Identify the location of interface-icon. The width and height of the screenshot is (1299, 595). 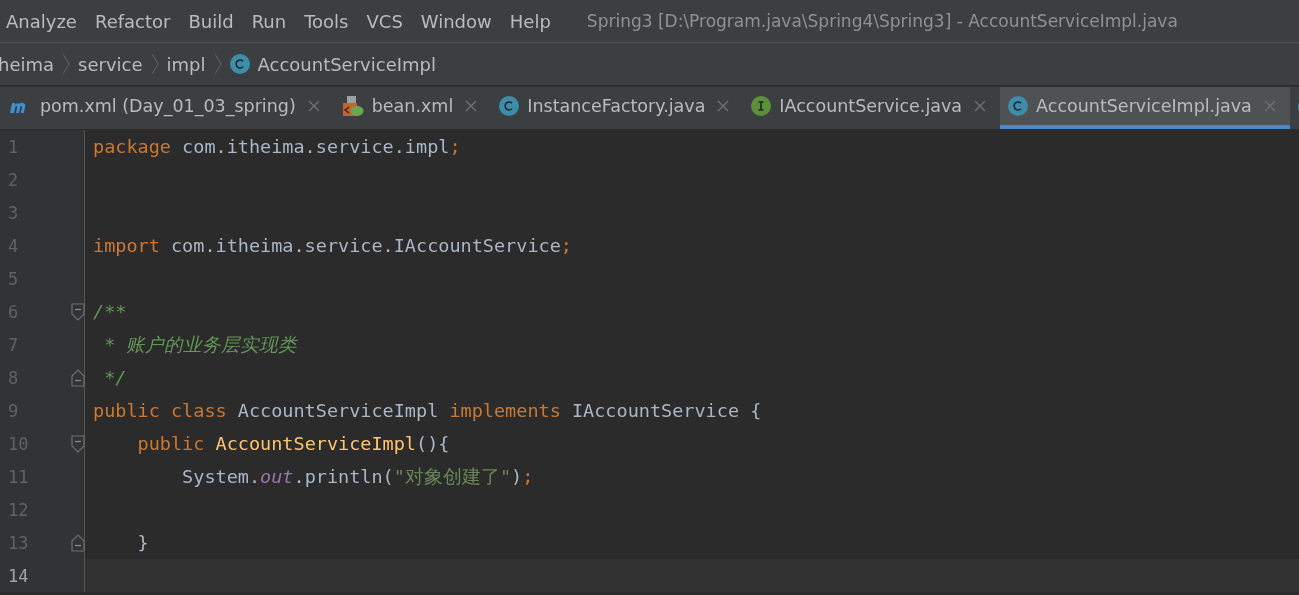
(761, 106).